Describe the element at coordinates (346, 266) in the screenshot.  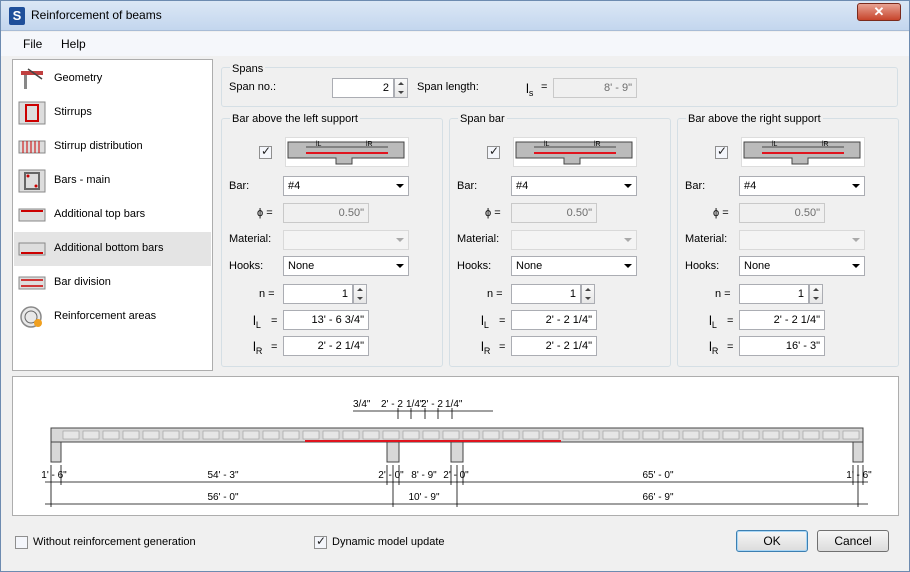
I see `left-support-hooks-select: None` at that location.